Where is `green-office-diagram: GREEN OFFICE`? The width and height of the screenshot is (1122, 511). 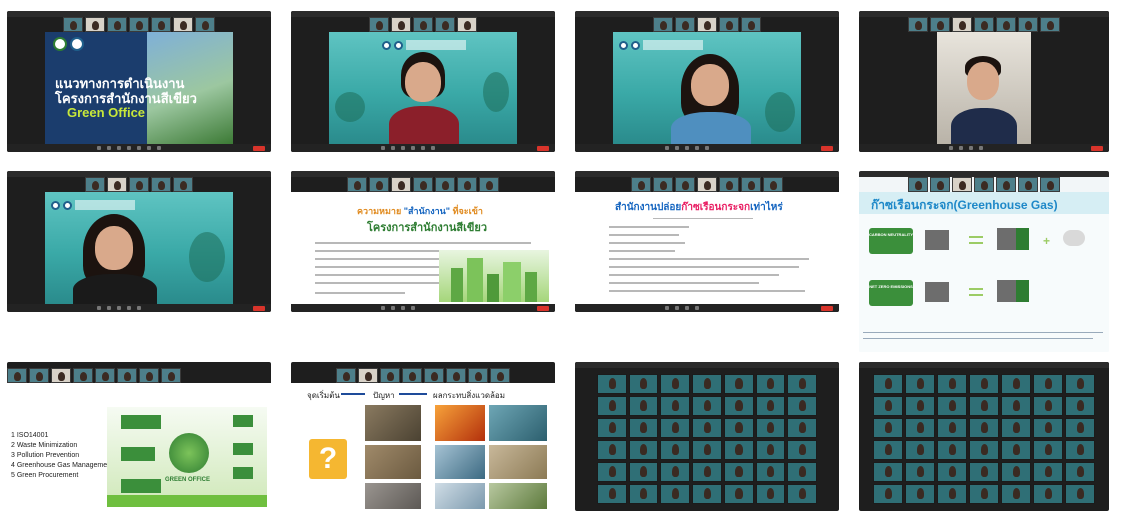
green-office-diagram: GREEN OFFICE is located at coordinates (187, 457).